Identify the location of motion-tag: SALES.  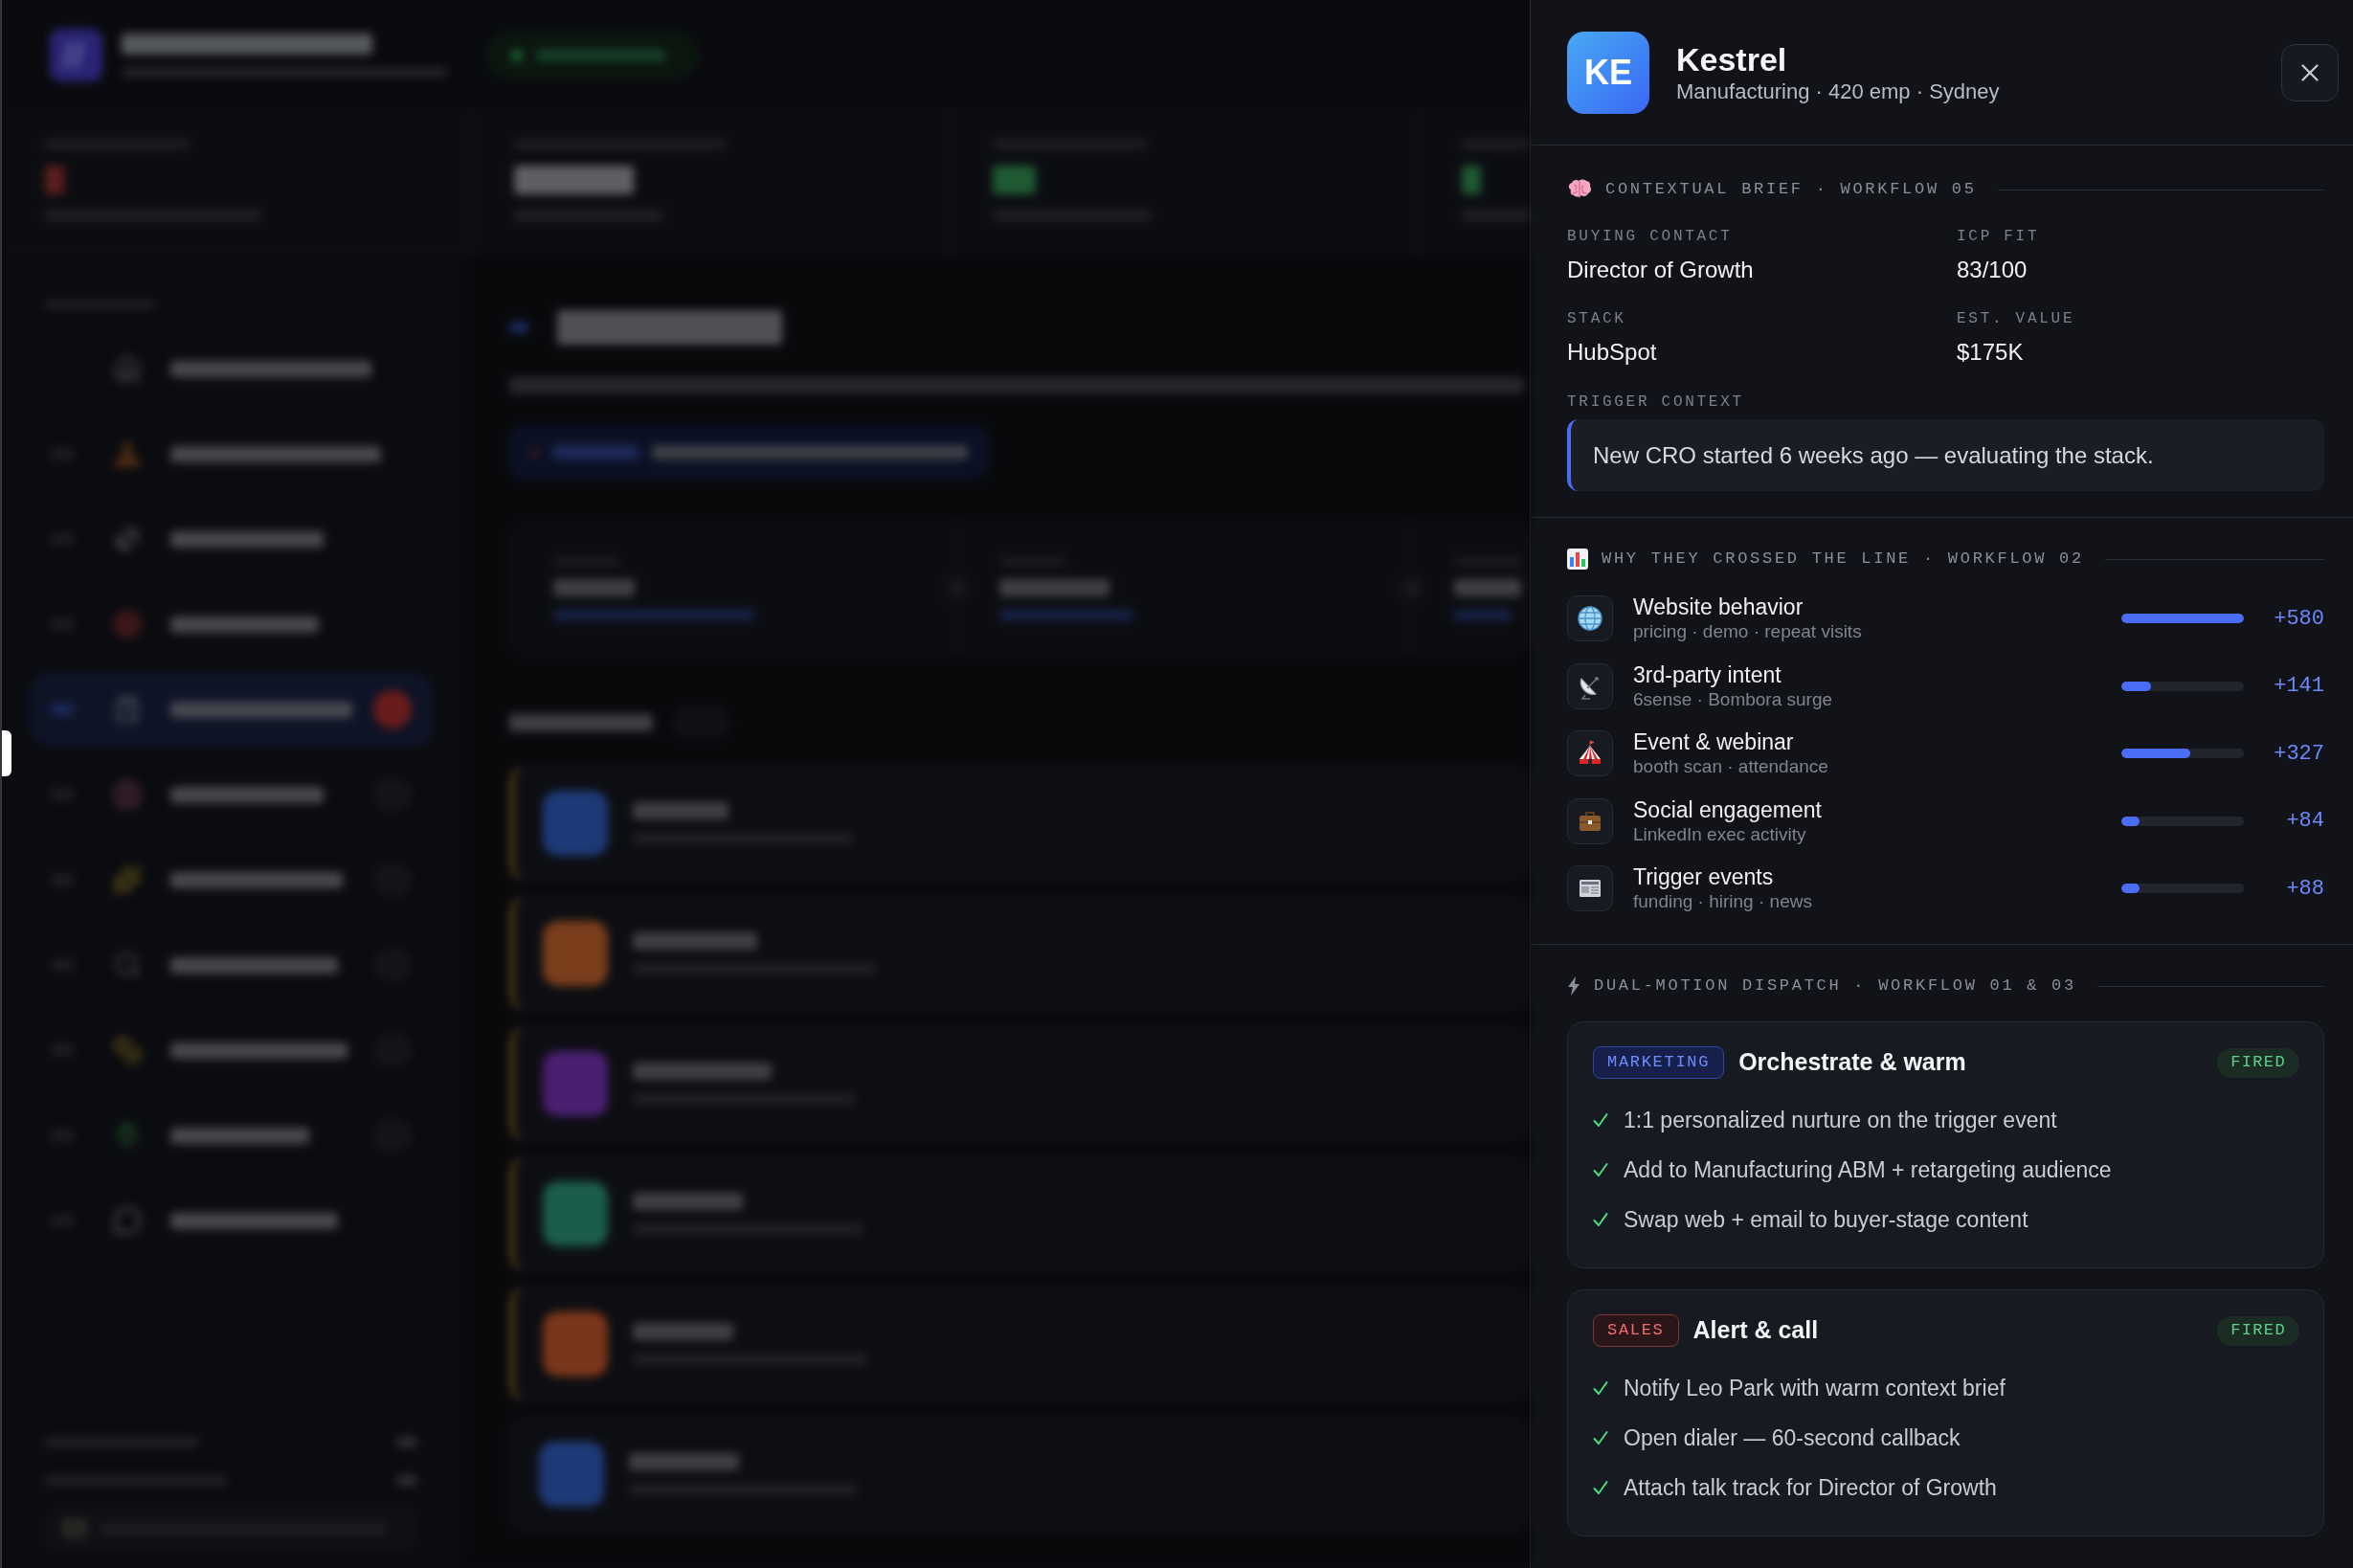
(1636, 1331).